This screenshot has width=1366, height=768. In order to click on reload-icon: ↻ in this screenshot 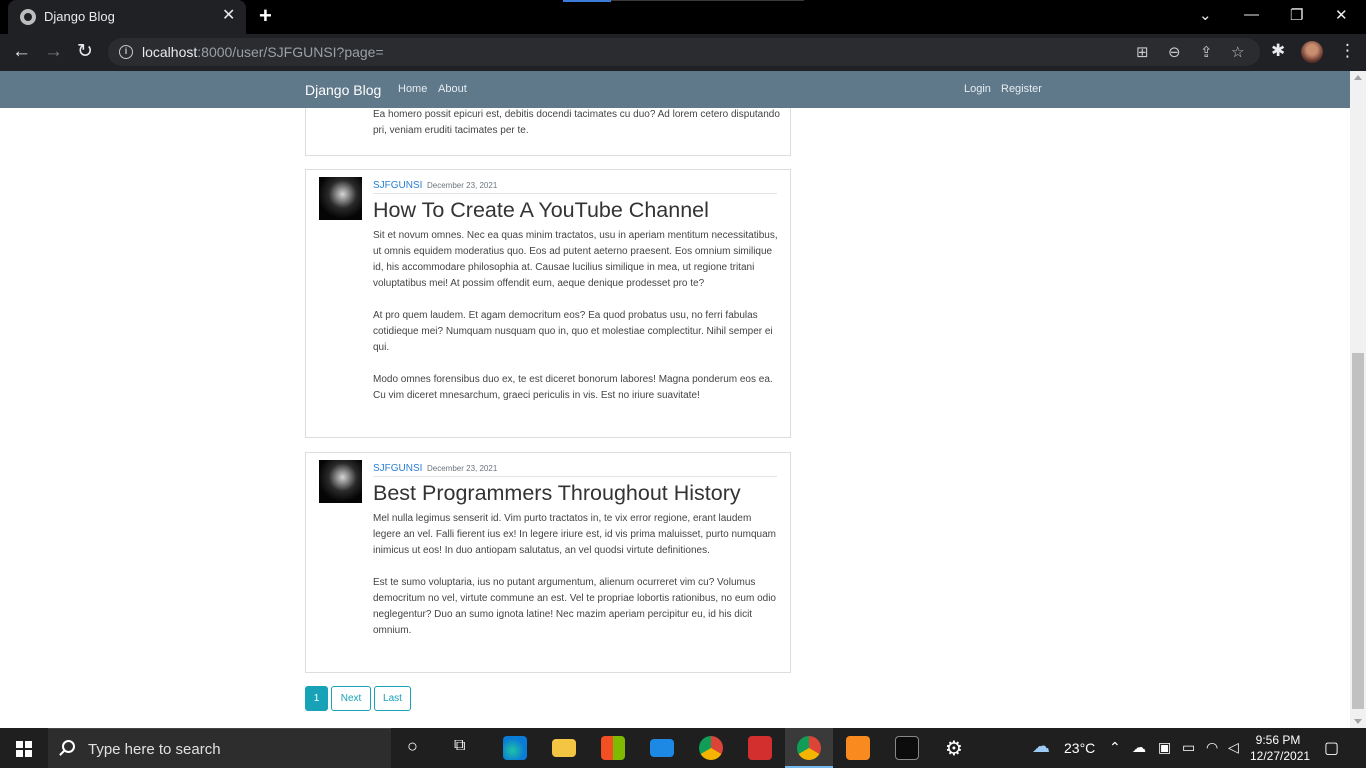, I will do `click(85, 52)`.